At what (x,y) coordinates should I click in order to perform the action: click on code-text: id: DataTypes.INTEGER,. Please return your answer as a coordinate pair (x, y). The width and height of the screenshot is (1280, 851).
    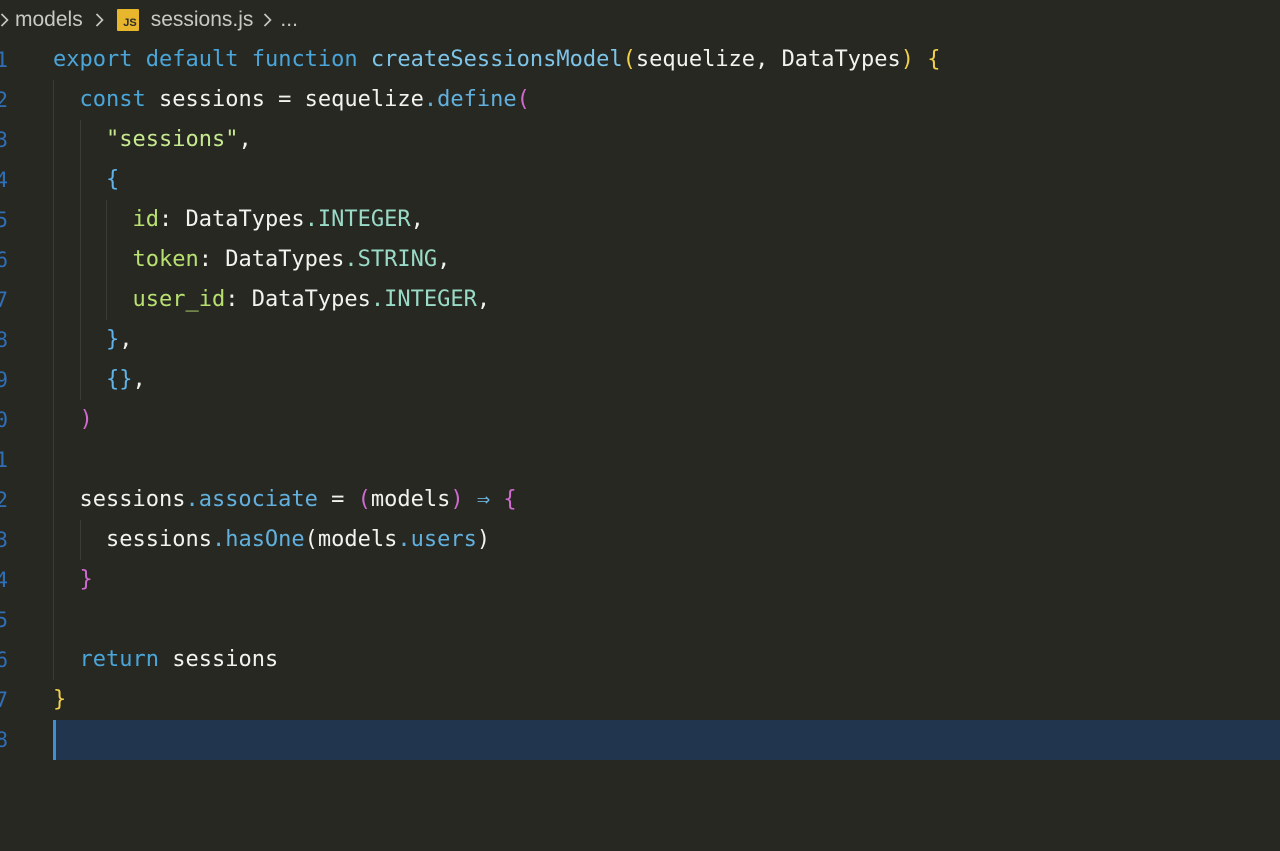
    Looking at the image, I should click on (238, 220).